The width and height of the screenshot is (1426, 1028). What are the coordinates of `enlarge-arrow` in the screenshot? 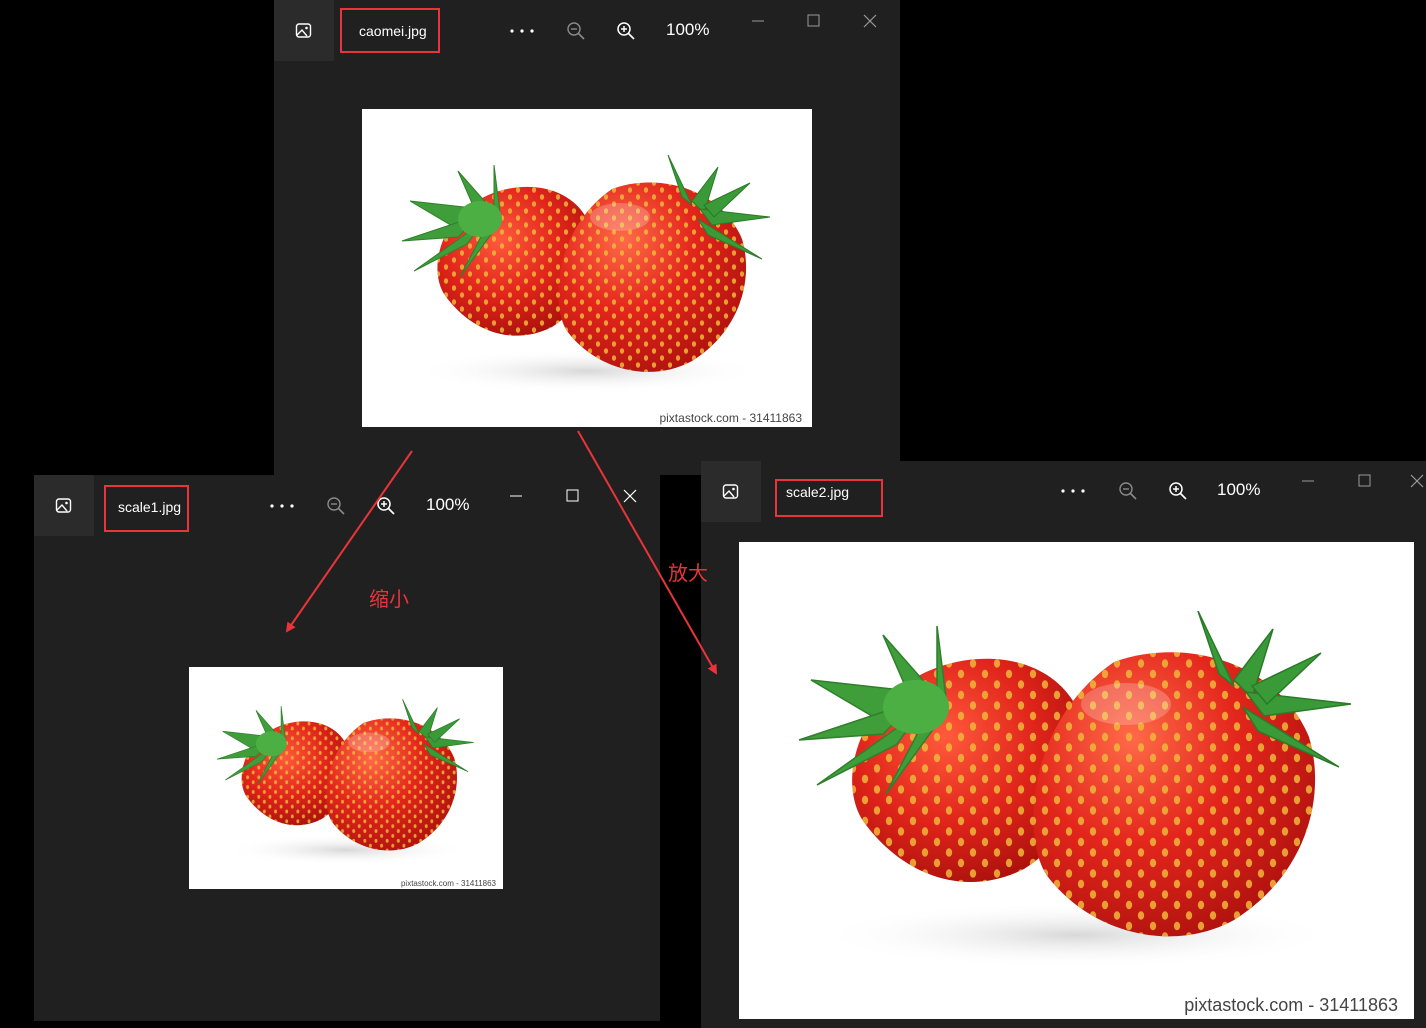 It's located at (647, 552).